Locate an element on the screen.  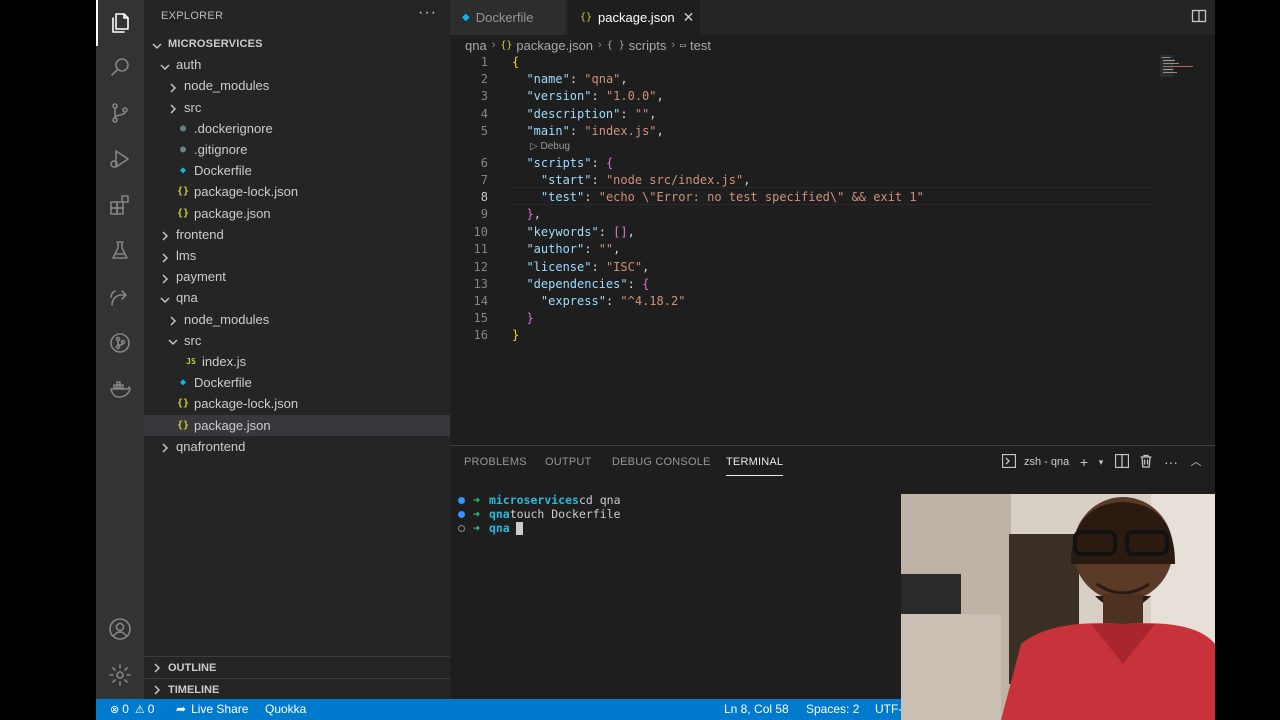
debug-codelens: ▷ Debug is located at coordinates (550, 146).